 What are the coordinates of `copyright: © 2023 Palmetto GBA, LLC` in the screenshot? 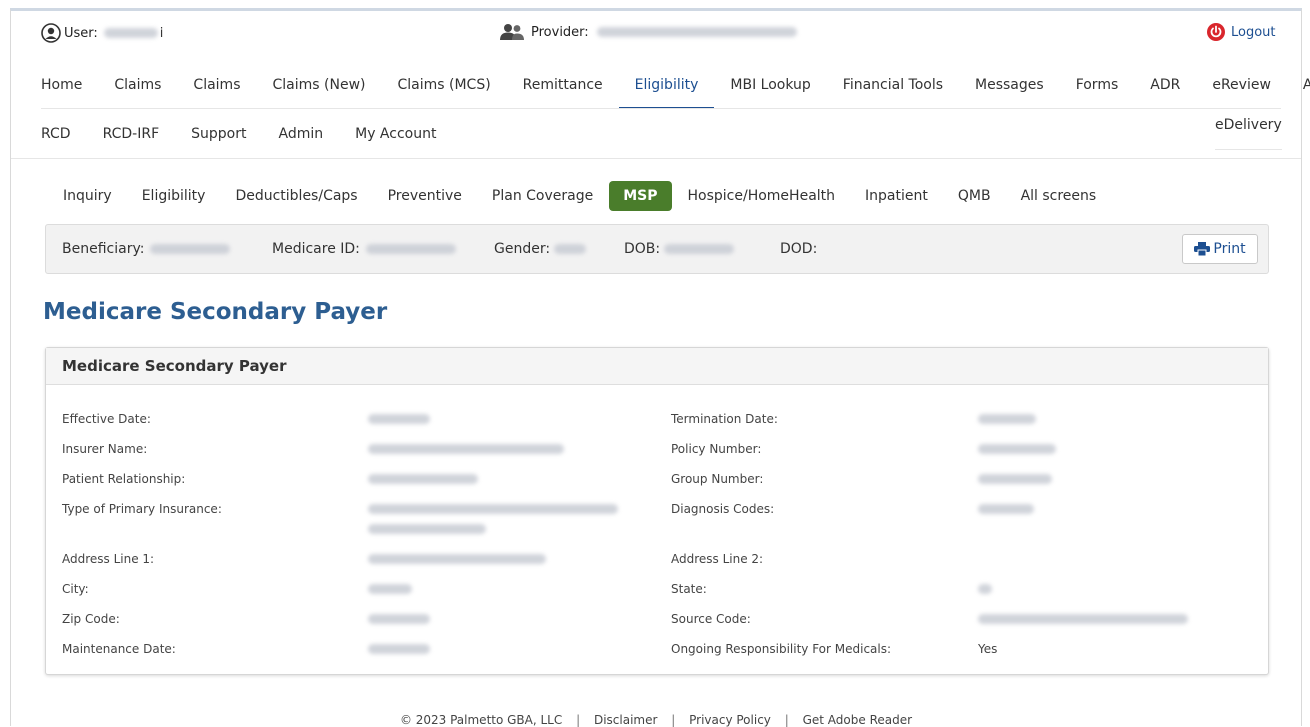 It's located at (481, 720).